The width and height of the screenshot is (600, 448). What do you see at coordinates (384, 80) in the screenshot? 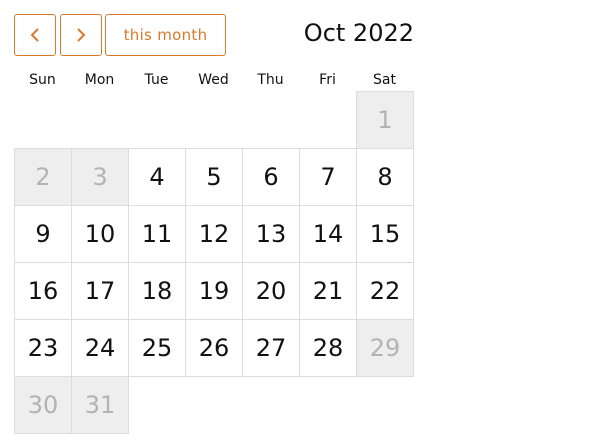
I see `weekday-label: Sat` at bounding box center [384, 80].